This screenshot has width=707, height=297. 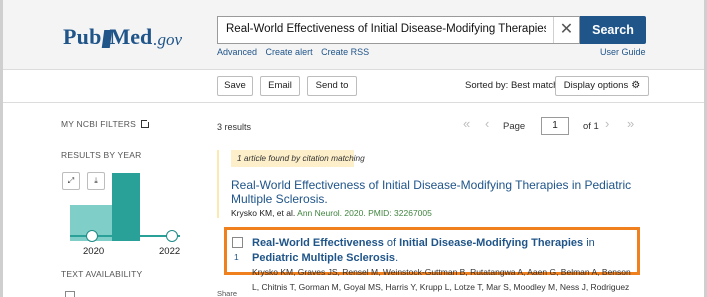 What do you see at coordinates (82, 36) in the screenshot?
I see `logo-pub: Pub` at bounding box center [82, 36].